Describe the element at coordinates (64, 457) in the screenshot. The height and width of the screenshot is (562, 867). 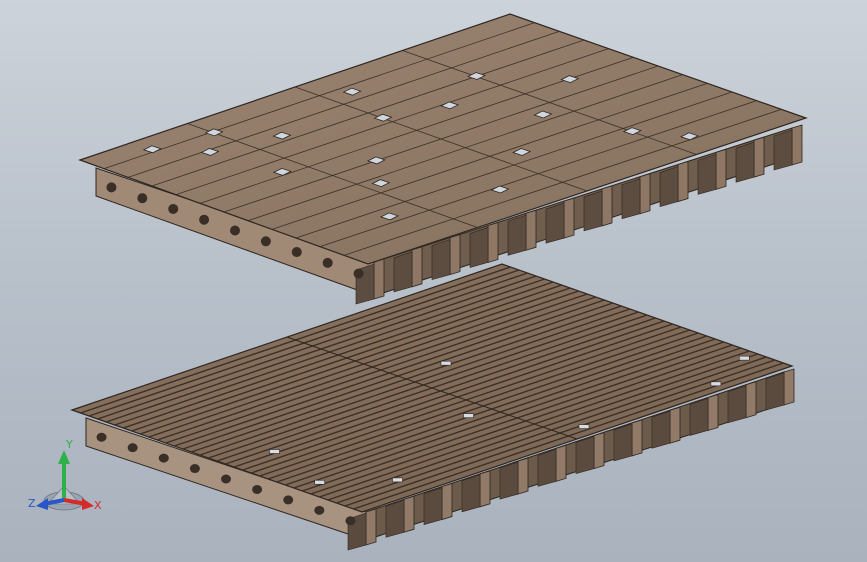
I see `y-axis-arrow-icon` at that location.